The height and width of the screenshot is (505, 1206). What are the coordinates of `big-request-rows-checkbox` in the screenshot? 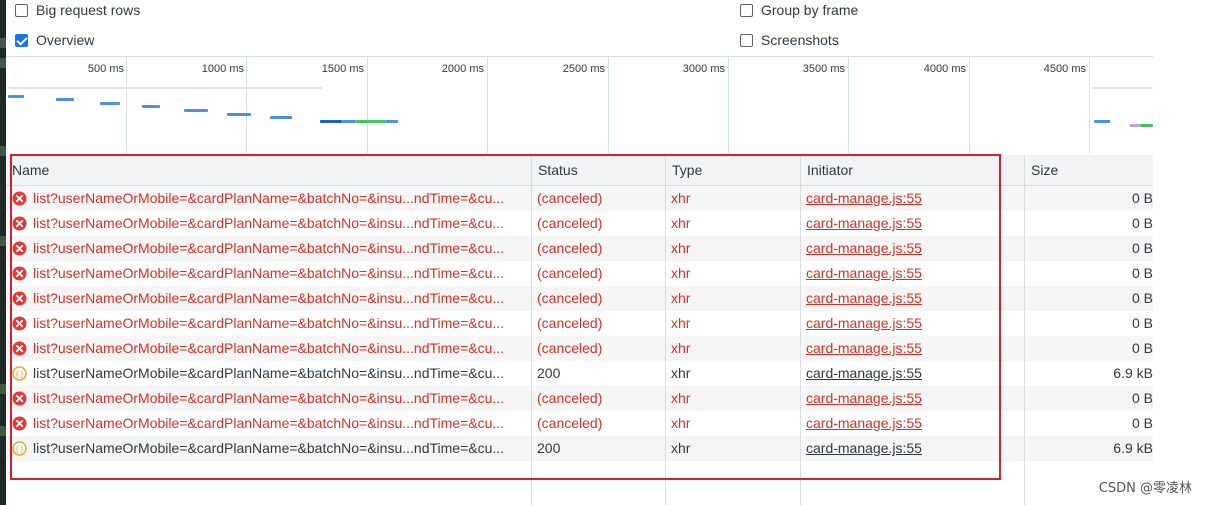 It's located at (21, 10).